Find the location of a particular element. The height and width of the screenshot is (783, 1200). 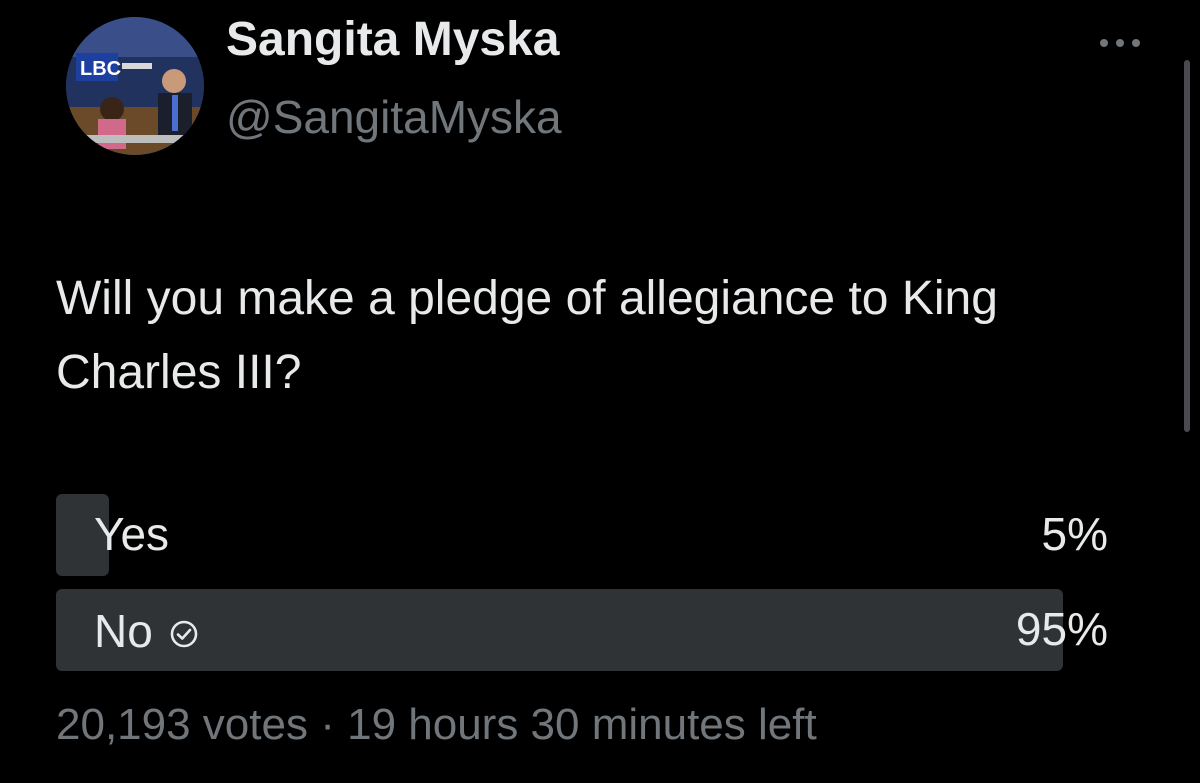

poll-option-no: No 95% is located at coordinates (586, 630).